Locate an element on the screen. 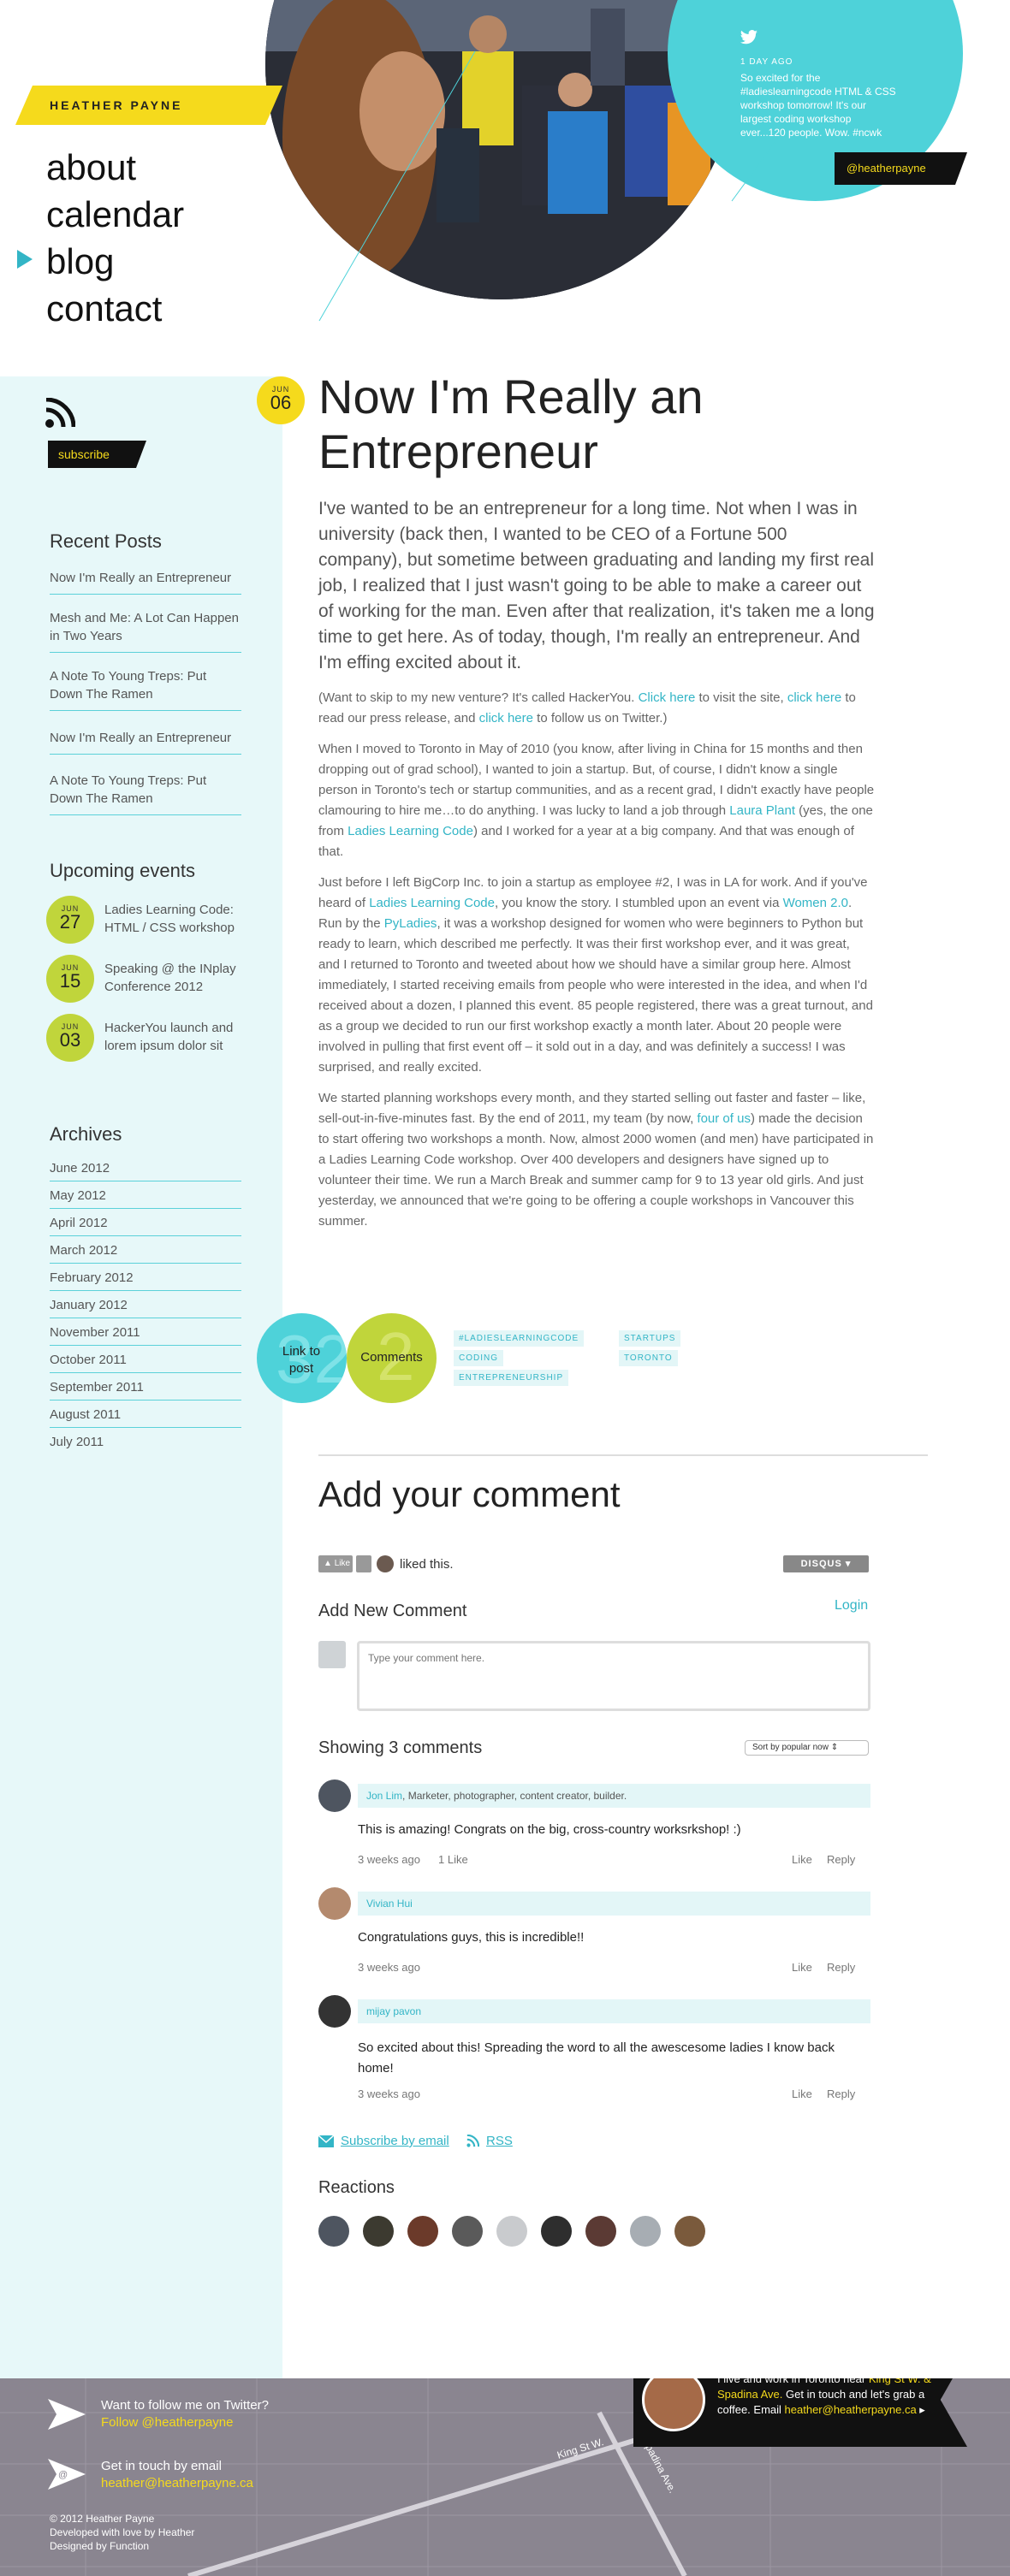 This screenshot has height=2576, width=1010. site-name: HEATHER PAYNE is located at coordinates (116, 105).